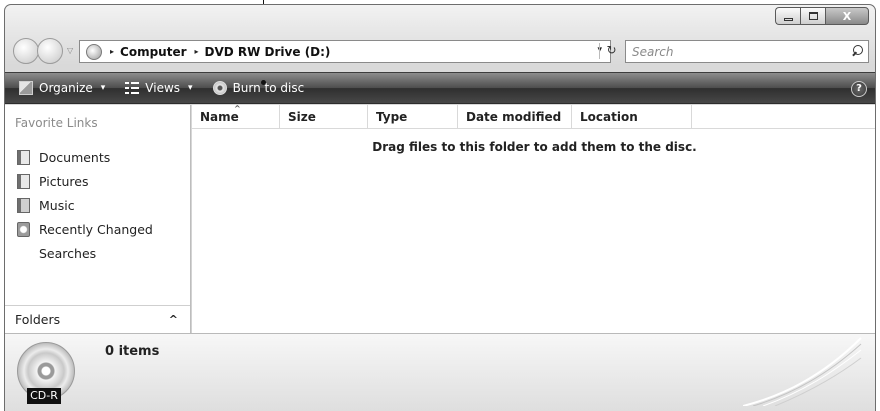 Image resolution: width=880 pixels, height=411 pixels. I want to click on caption-buttons: X, so click(822, 16).